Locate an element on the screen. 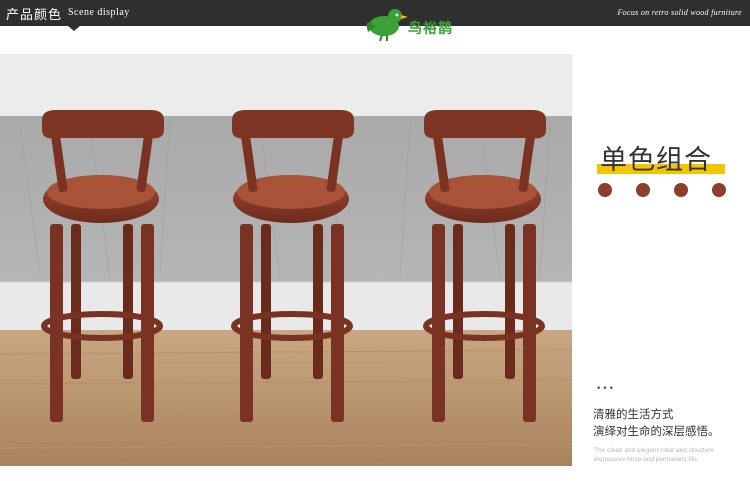 Image resolution: width=750 pixels, height=481 pixels. english-line: expressive force and permanent life. is located at coordinates (646, 459).